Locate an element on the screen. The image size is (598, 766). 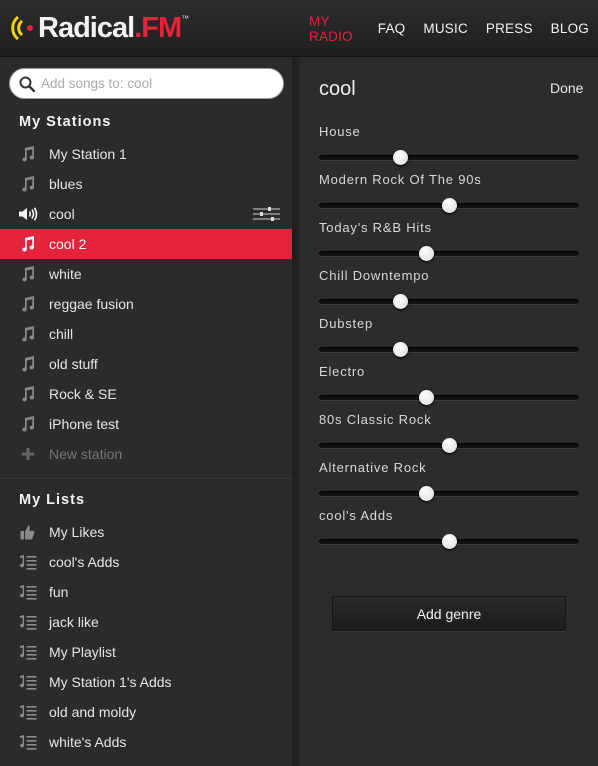
search-input is located at coordinates (151, 83).